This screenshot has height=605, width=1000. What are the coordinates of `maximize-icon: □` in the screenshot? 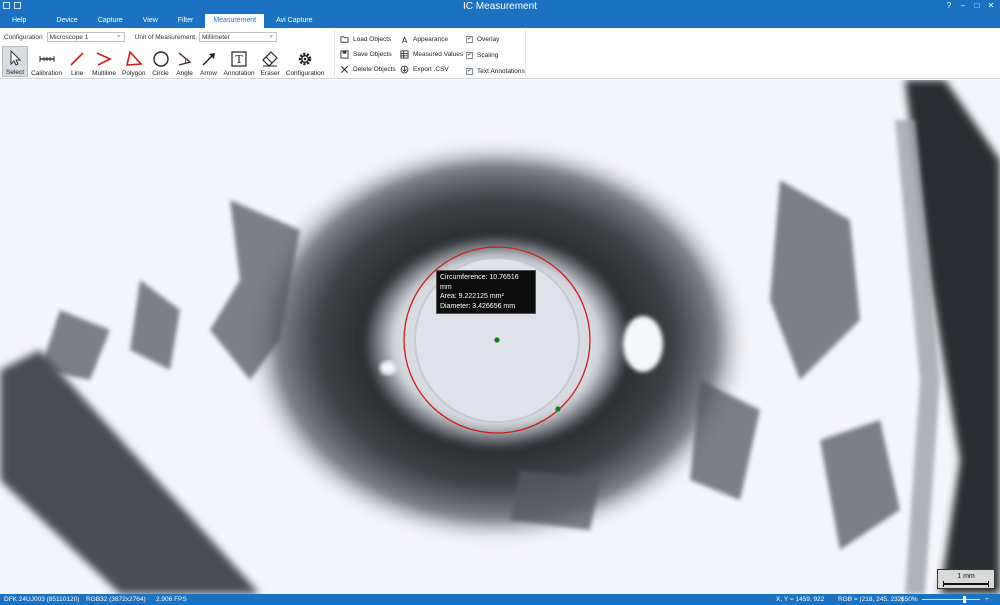 It's located at (977, 6).